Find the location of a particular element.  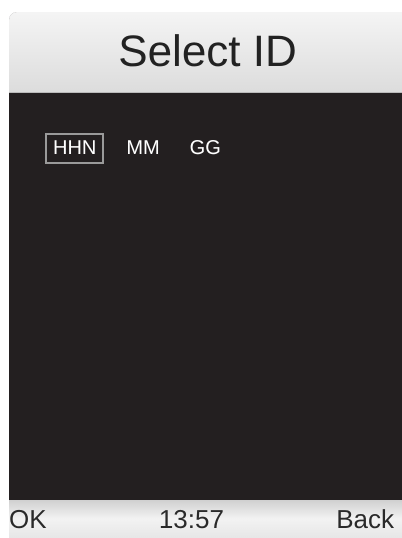

id-option: HHN is located at coordinates (74, 148).